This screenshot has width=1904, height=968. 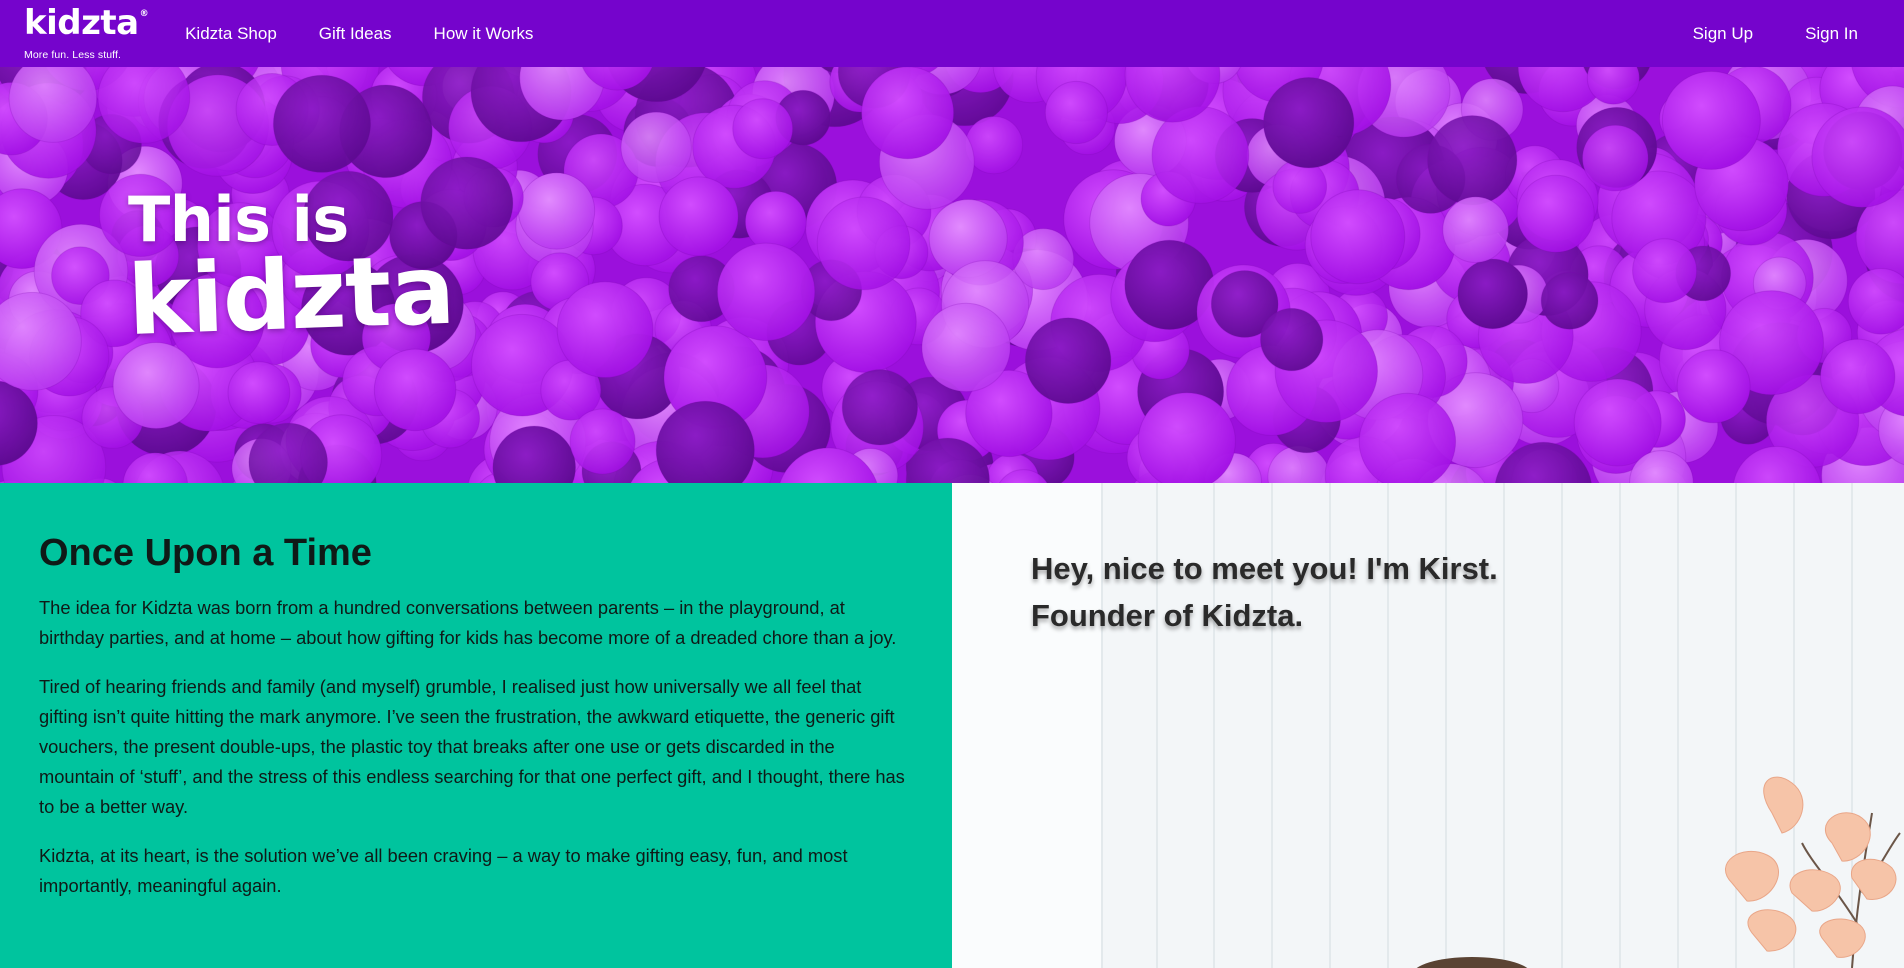 I want to click on account-nav: Sign Up Sign In, so click(x=1775, y=34).